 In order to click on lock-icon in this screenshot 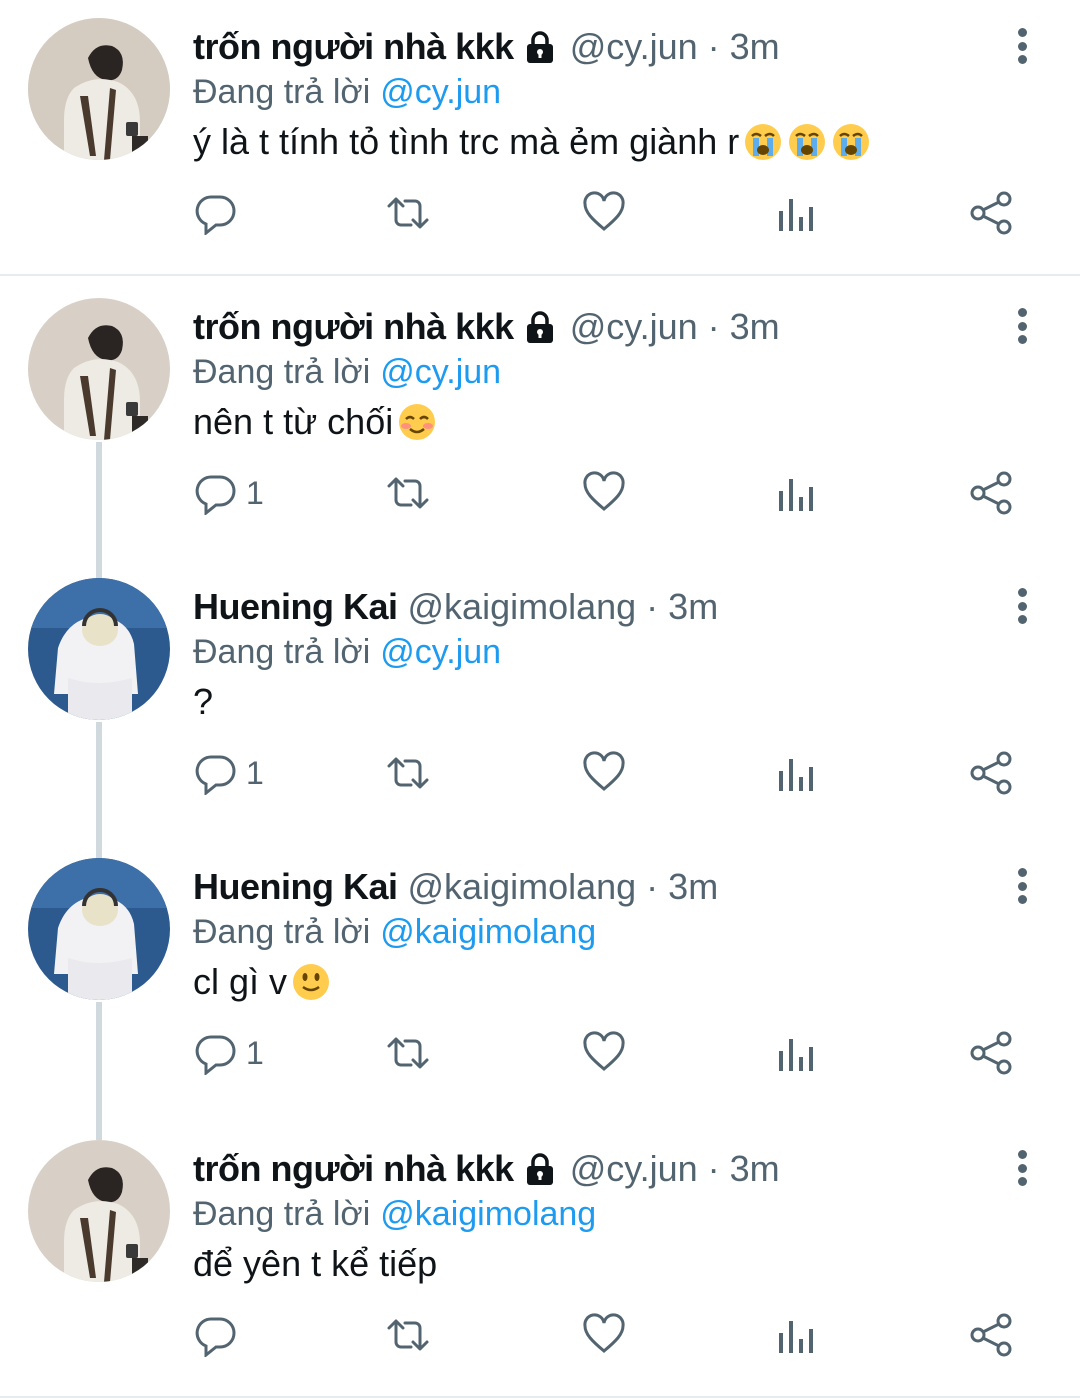, I will do `click(539, 327)`.